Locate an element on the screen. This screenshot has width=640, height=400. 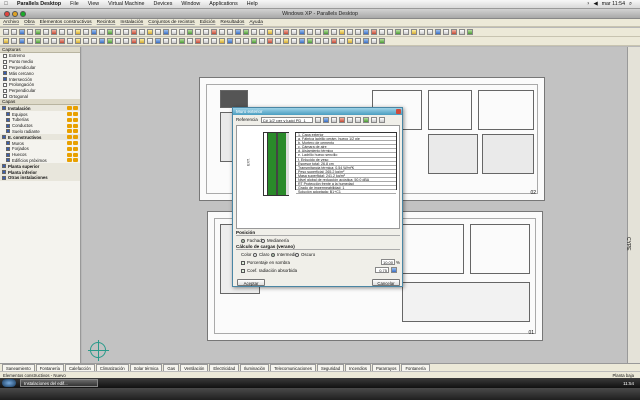
mac-app-name: Parallels Desktop is located at coordinates (39, 4).